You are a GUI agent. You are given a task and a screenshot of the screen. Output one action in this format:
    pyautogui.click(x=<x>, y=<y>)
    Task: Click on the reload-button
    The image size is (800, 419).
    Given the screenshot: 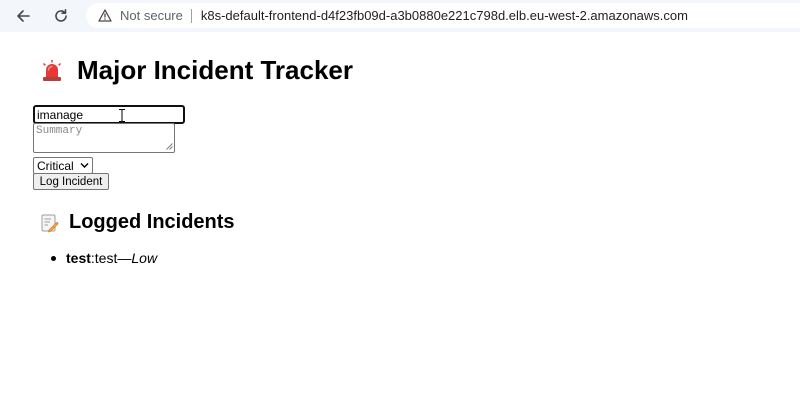 What is the action you would take?
    pyautogui.click(x=61, y=16)
    